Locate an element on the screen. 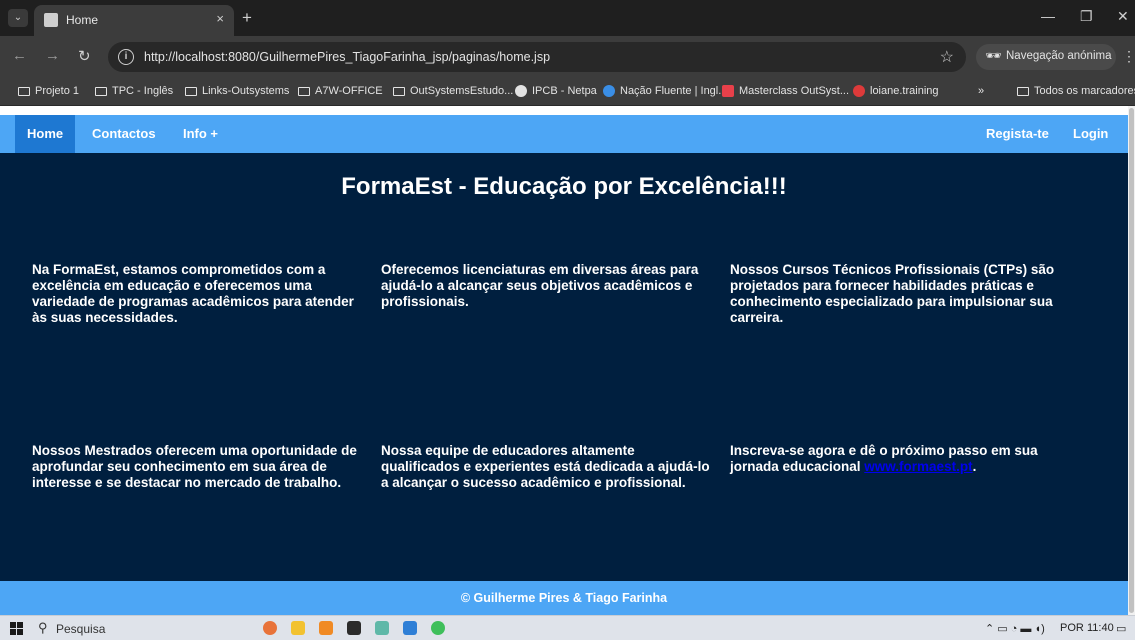 The image size is (1135, 640). search-icon: ⚲ is located at coordinates (43, 628).